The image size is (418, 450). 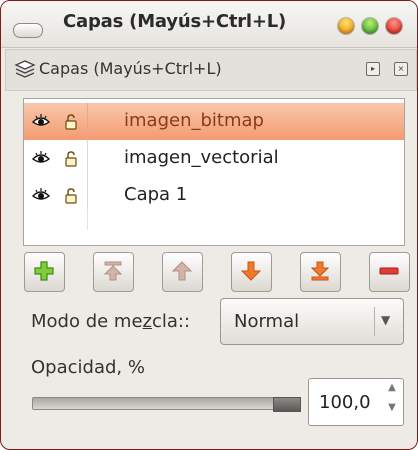 I want to click on combo-divider, so click(x=374, y=321).